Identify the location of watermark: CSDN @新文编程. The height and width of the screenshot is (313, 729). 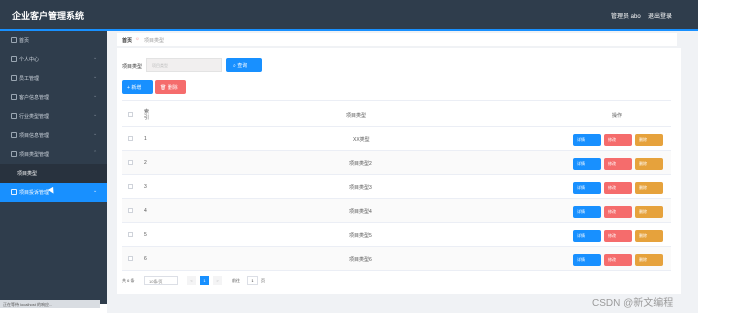
(633, 303).